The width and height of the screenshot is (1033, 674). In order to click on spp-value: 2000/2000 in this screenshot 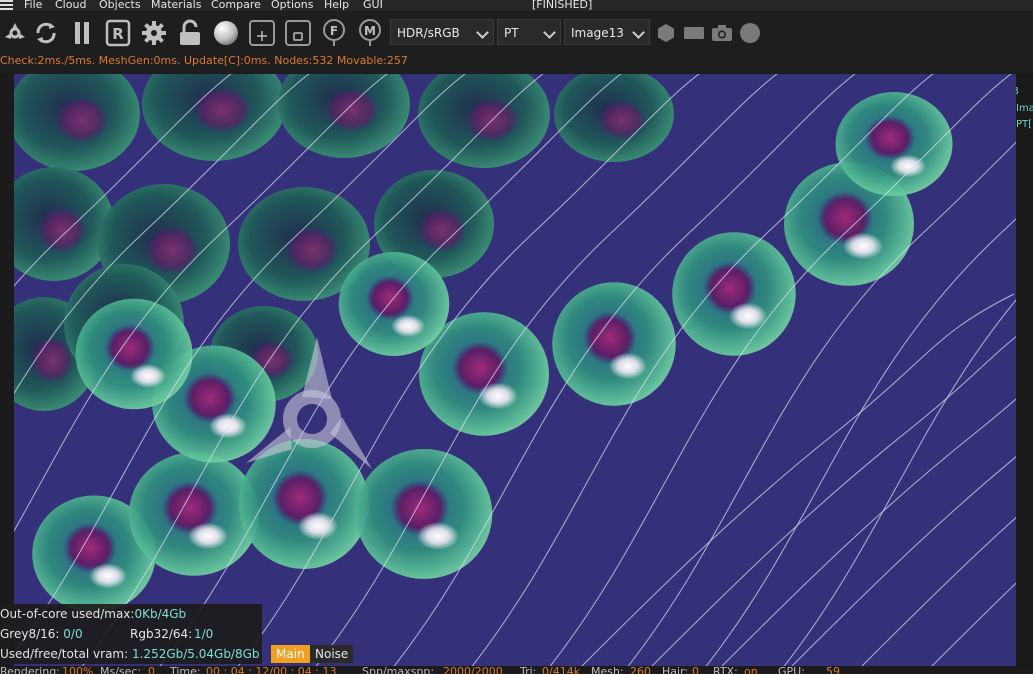, I will do `click(473, 670)`.